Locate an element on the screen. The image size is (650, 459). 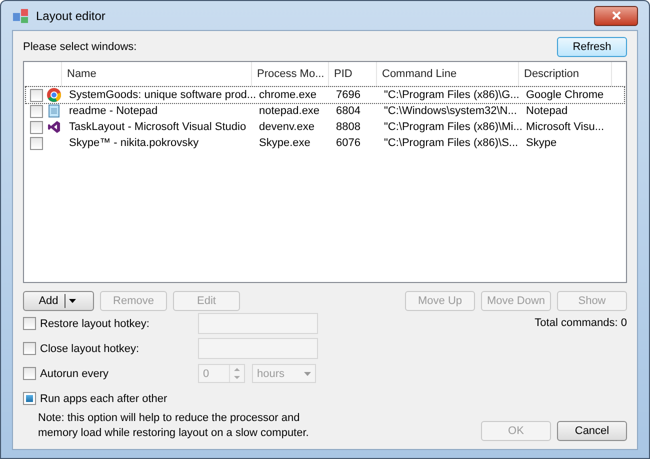
table-cell-text: Skype™ - nikita.pokrovsky is located at coordinates (134, 143).